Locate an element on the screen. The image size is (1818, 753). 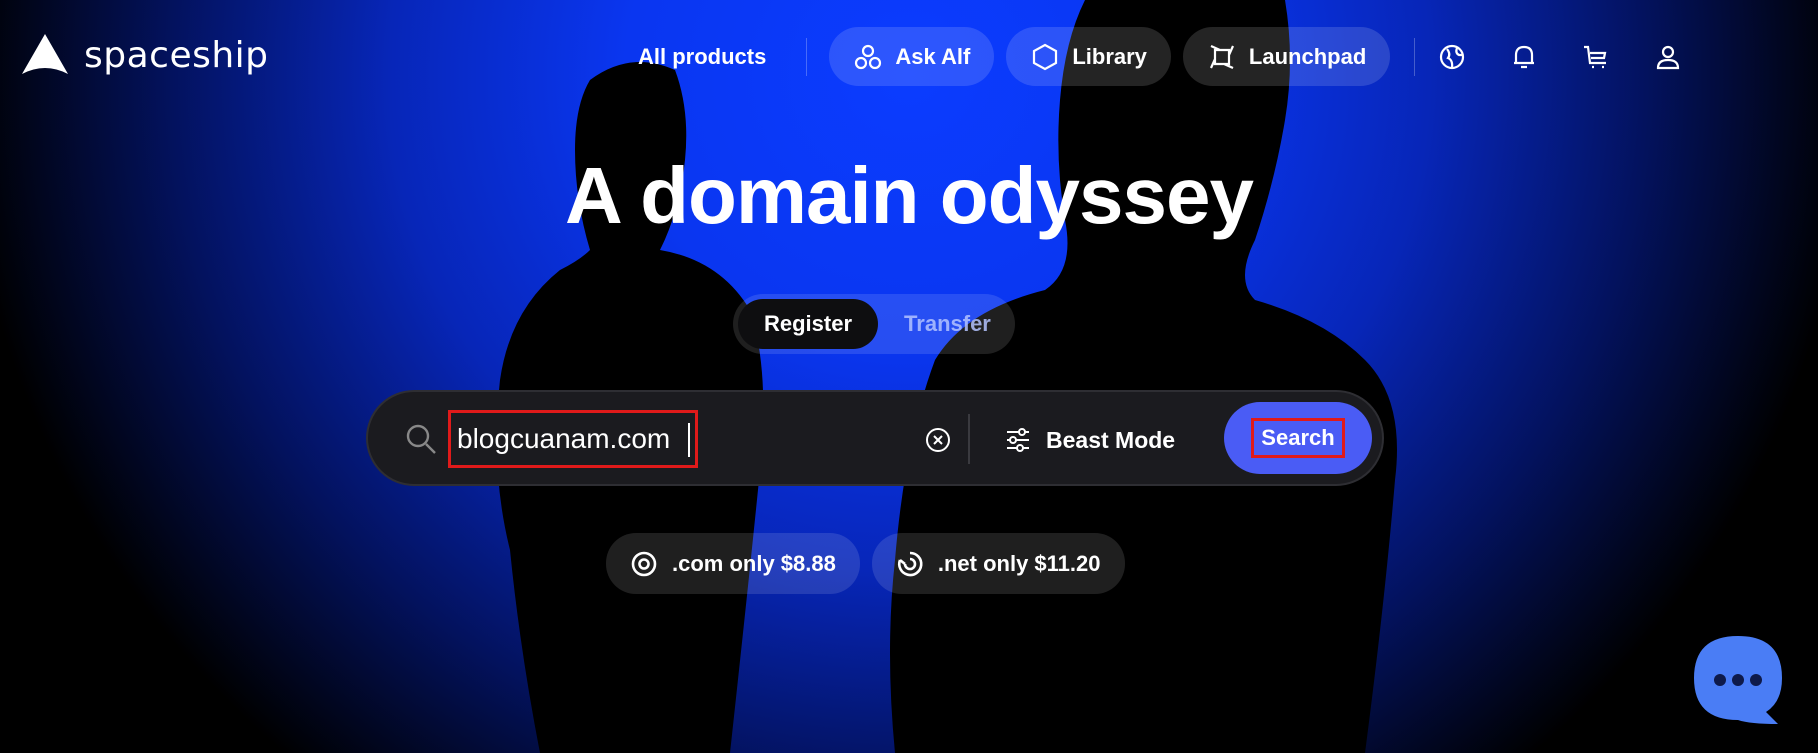
brand-logo: spaceship is located at coordinates (144, 55).